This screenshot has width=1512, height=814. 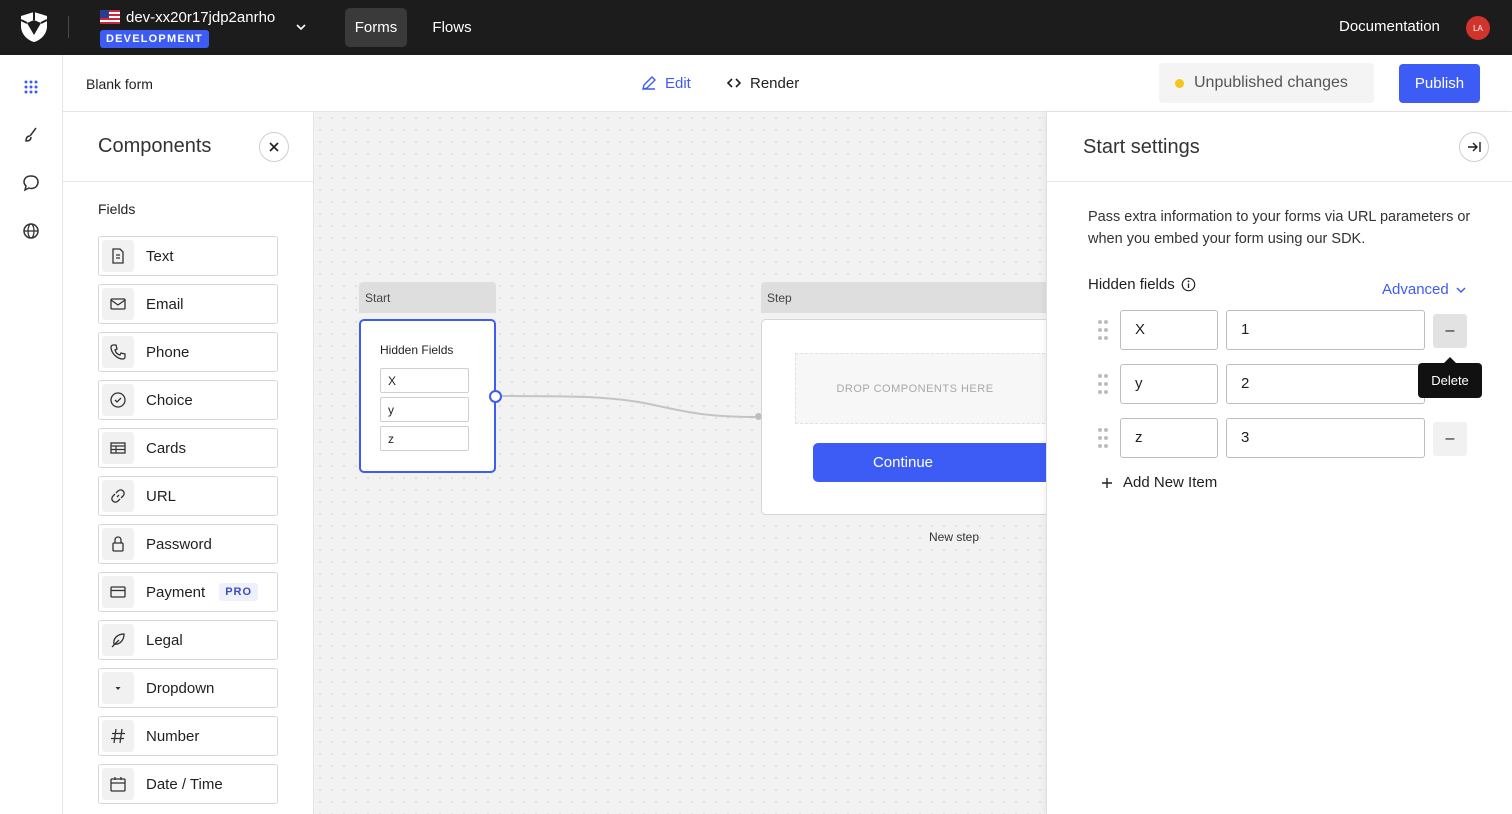 I want to click on environment-badge: DEVELOPMENT, so click(x=154, y=39).